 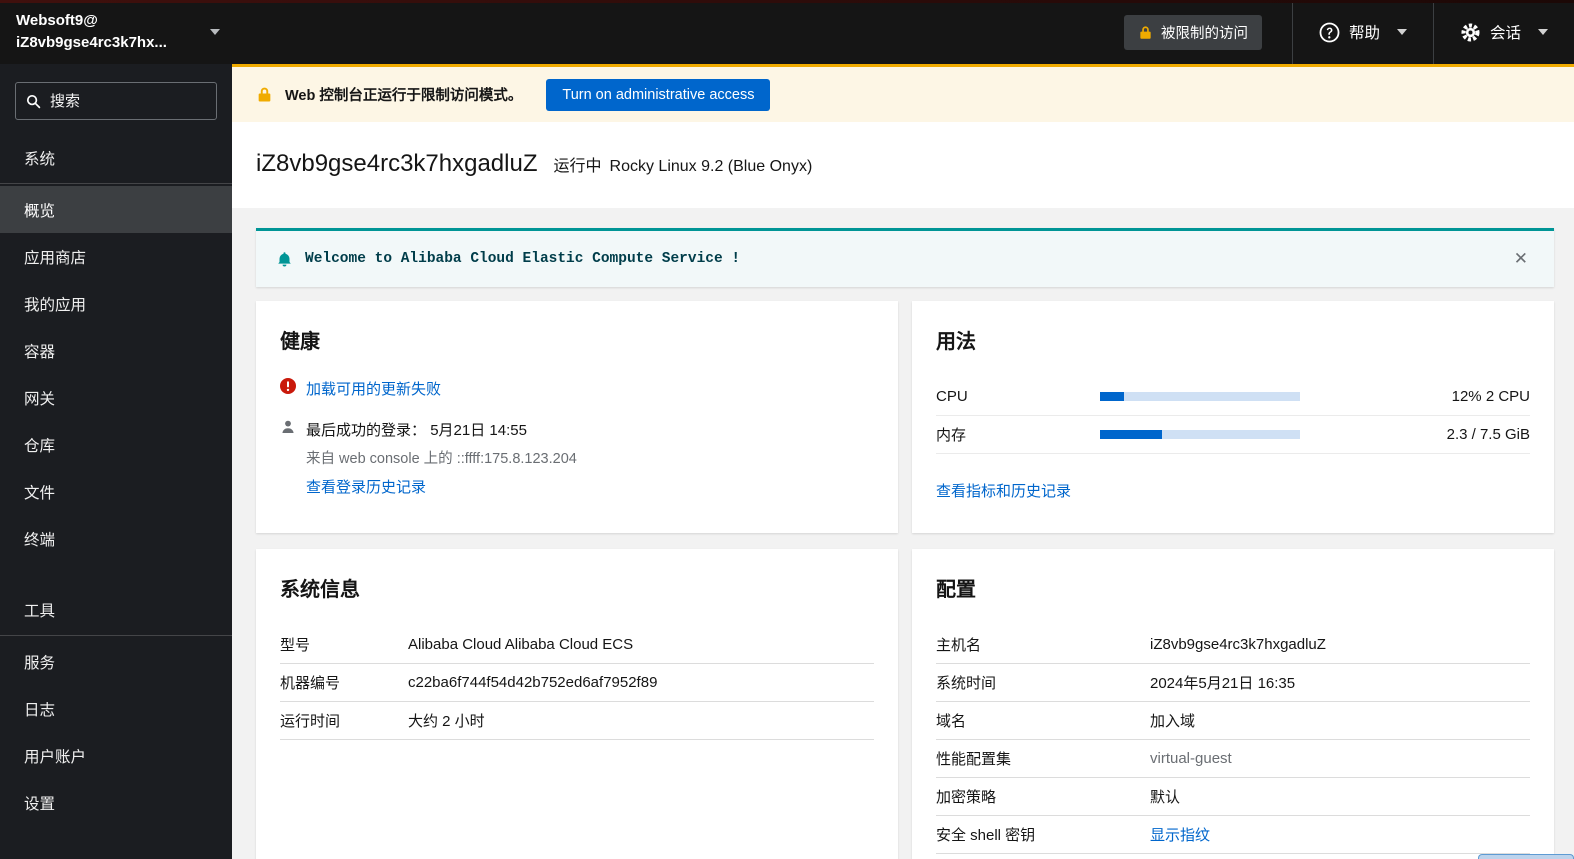 What do you see at coordinates (1112, 396) in the screenshot?
I see `cpu-progress-fill` at bounding box center [1112, 396].